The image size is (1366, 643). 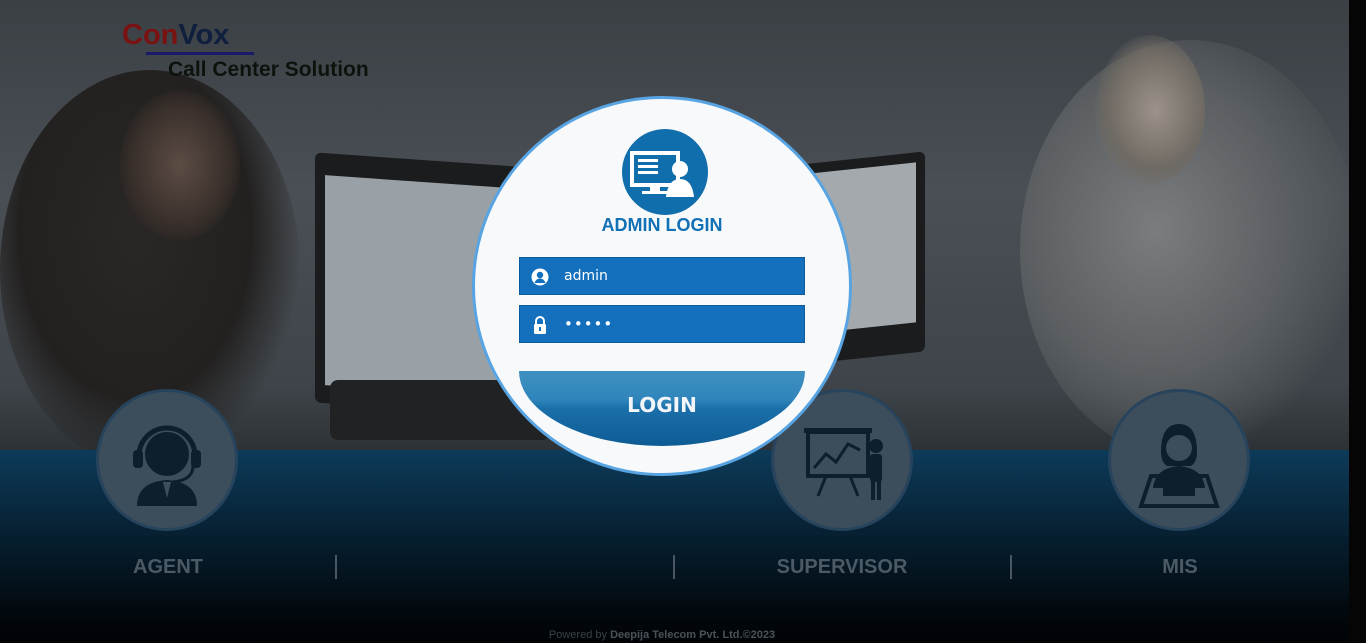 What do you see at coordinates (1357, 321) in the screenshot?
I see `page-scrollbar` at bounding box center [1357, 321].